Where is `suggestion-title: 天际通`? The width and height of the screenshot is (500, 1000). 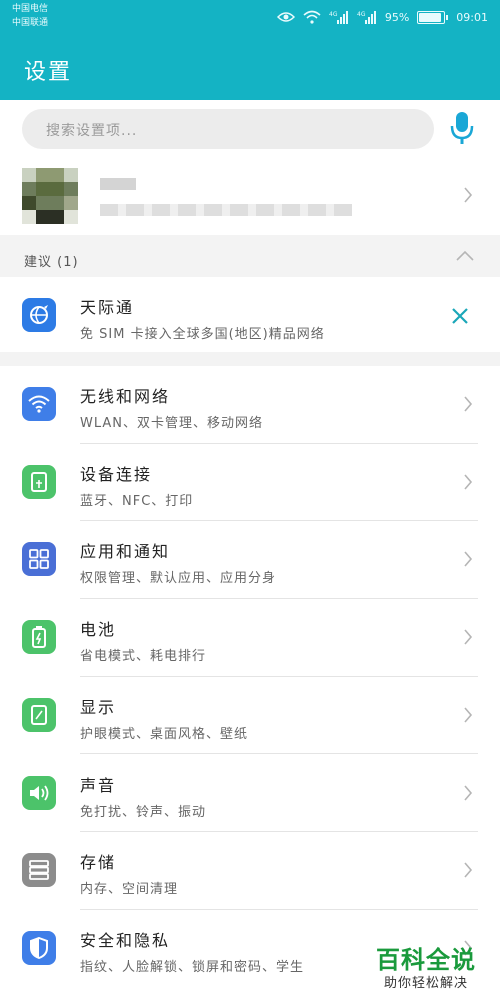
suggestion-title: 天际通 is located at coordinates (107, 307).